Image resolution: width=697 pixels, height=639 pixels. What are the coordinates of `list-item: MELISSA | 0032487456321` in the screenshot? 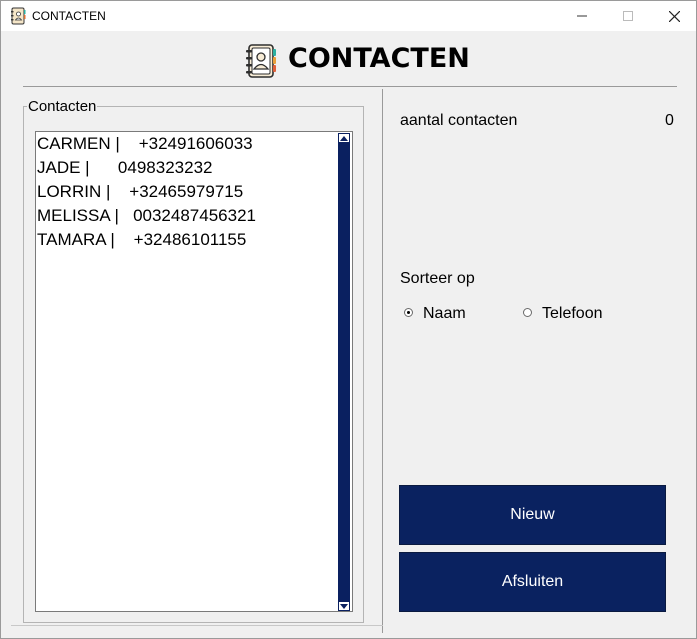 It's located at (194, 216).